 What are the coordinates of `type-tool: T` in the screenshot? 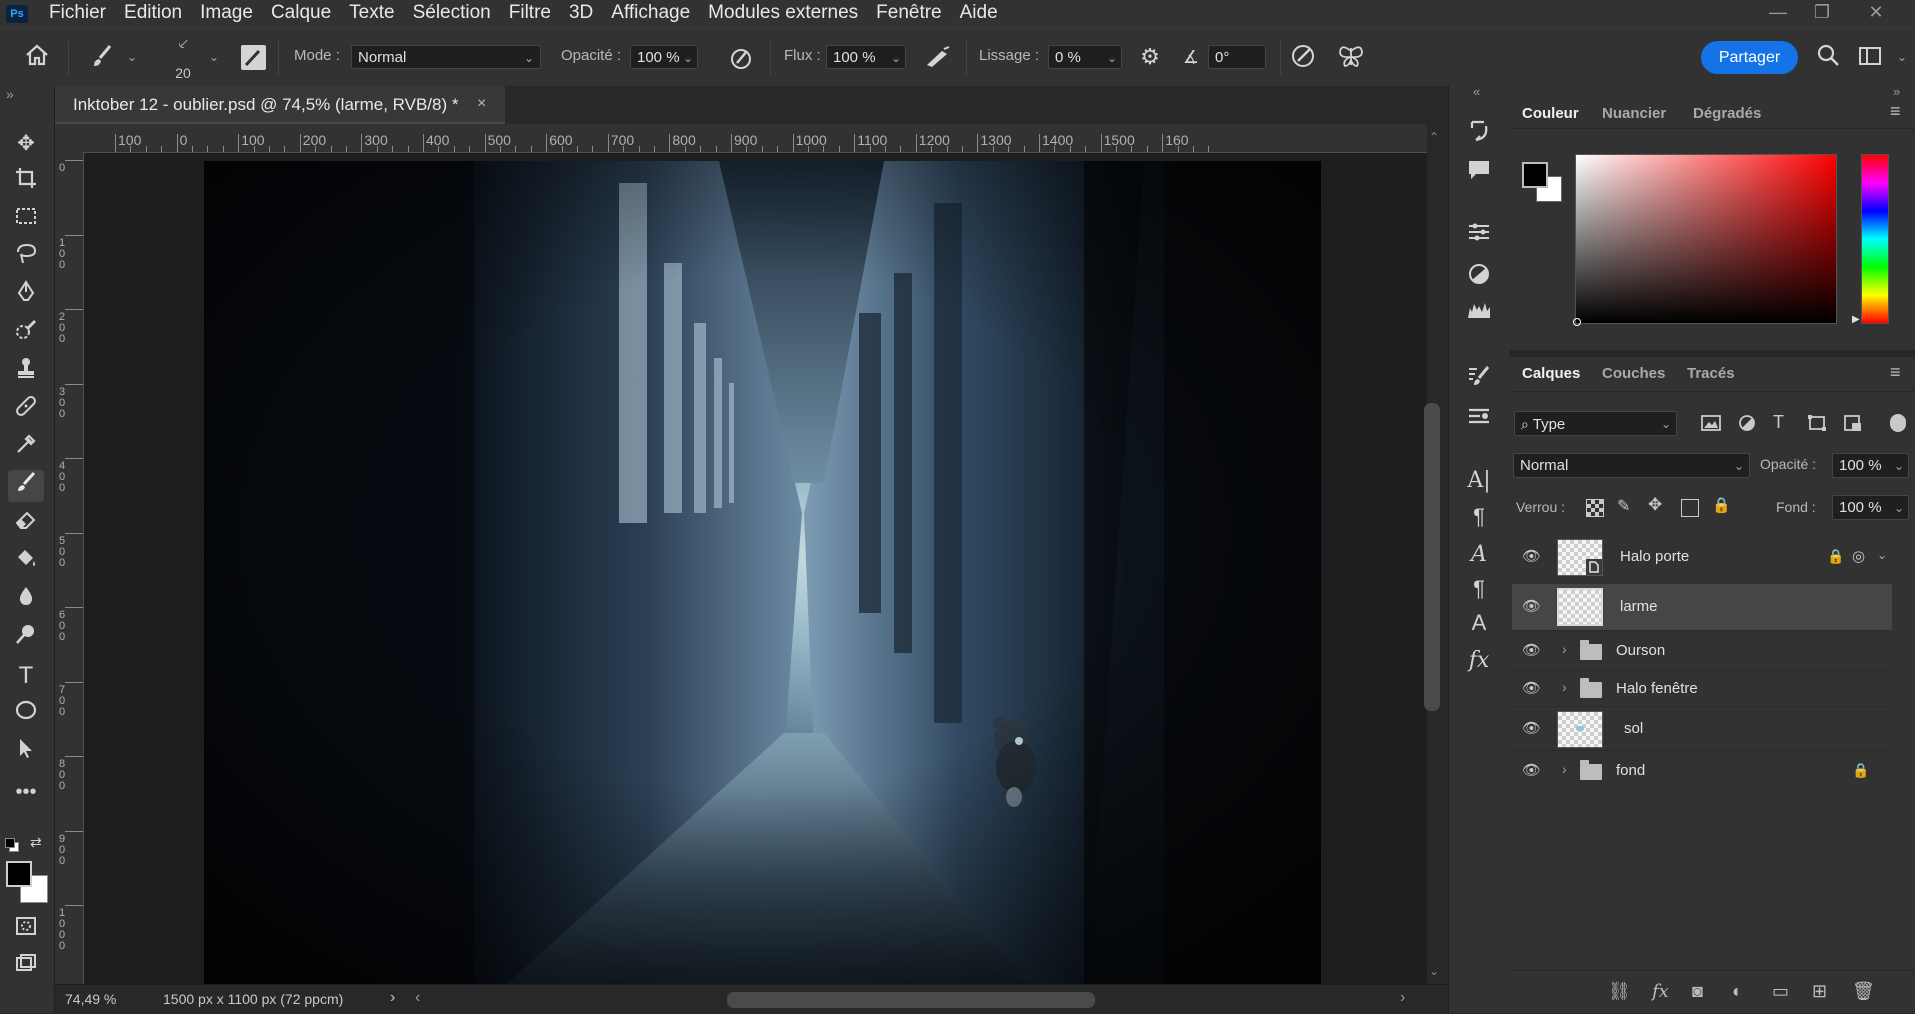 It's located at (26, 676).